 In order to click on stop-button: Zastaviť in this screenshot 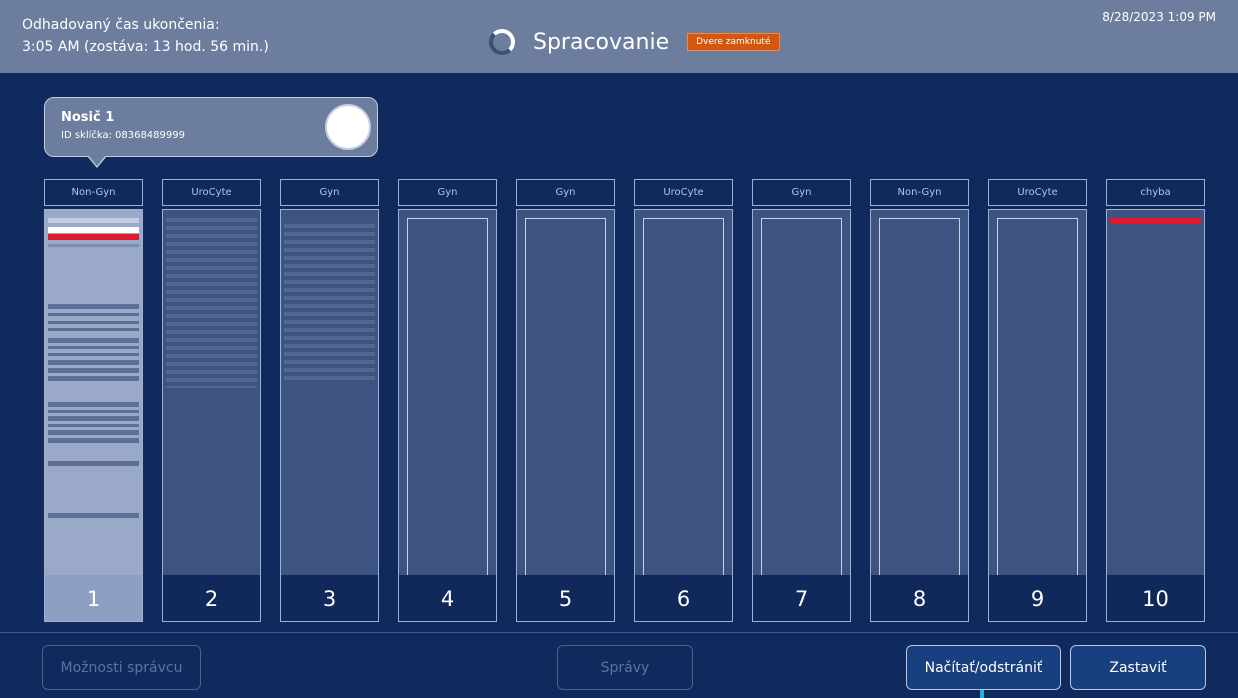, I will do `click(1138, 667)`.